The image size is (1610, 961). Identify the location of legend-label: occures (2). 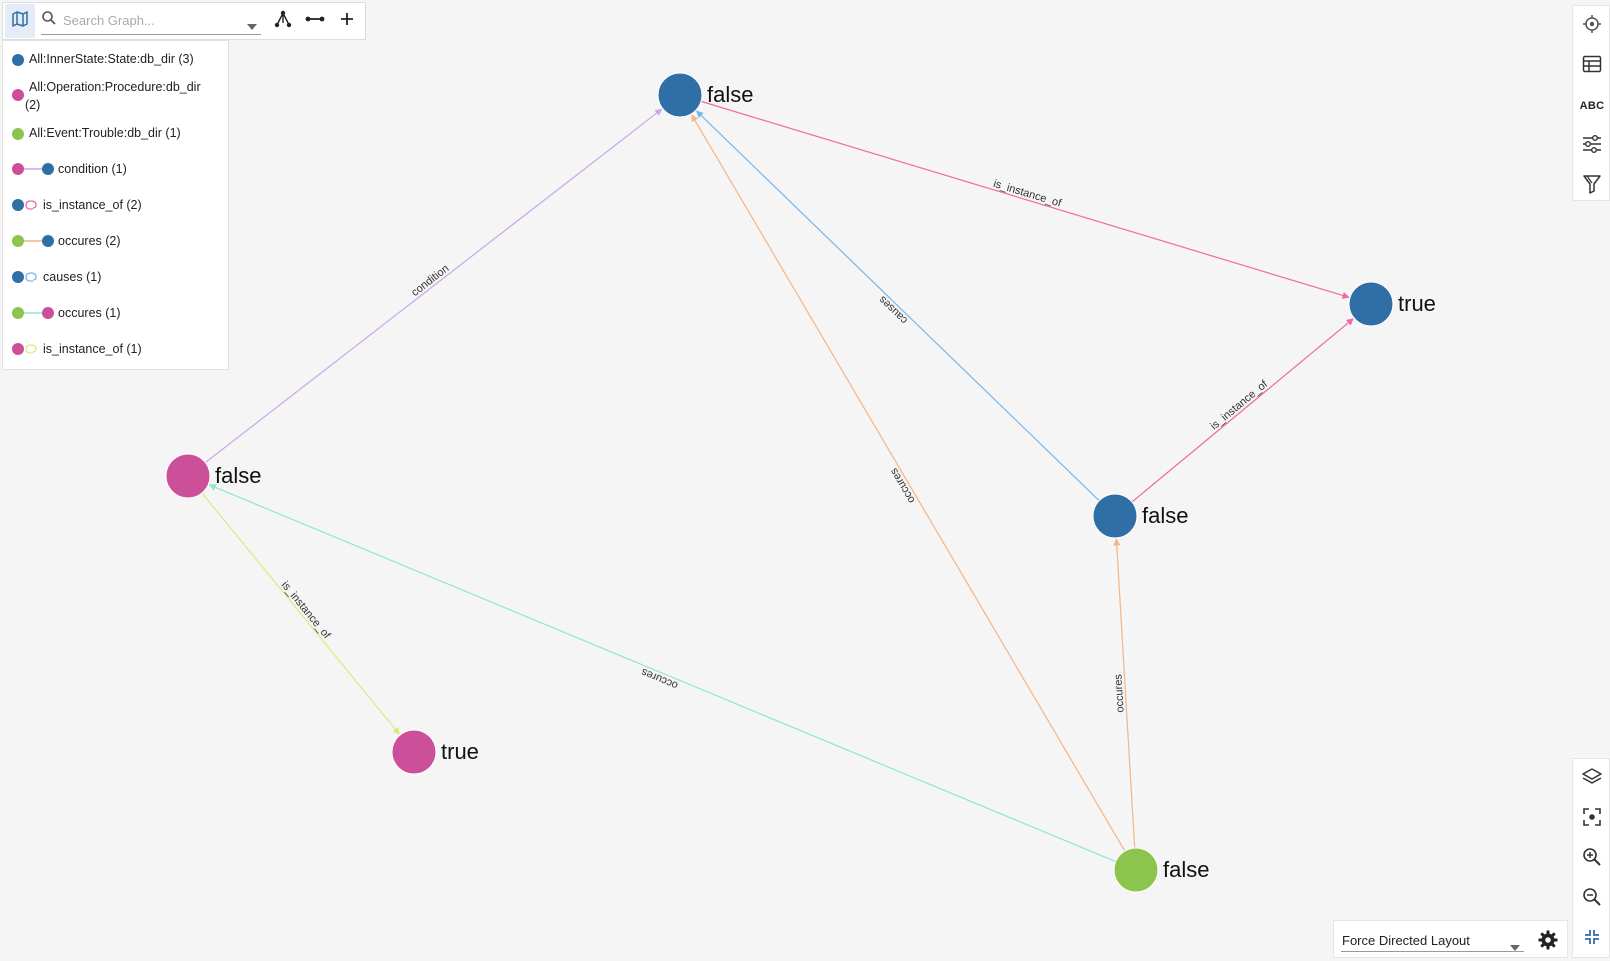
(89, 241).